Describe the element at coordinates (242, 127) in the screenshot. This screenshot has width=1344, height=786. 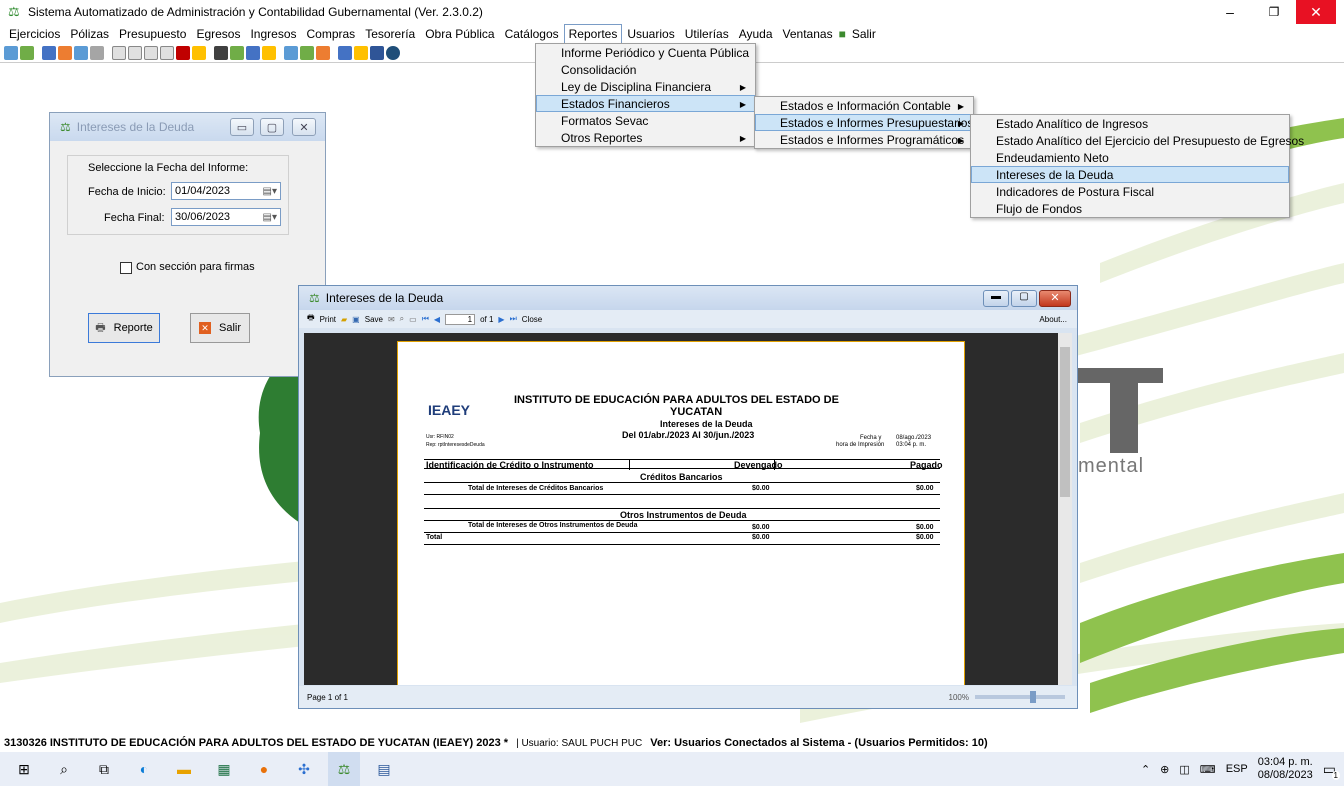
I see `dialog-minimize-button: ▭` at that location.